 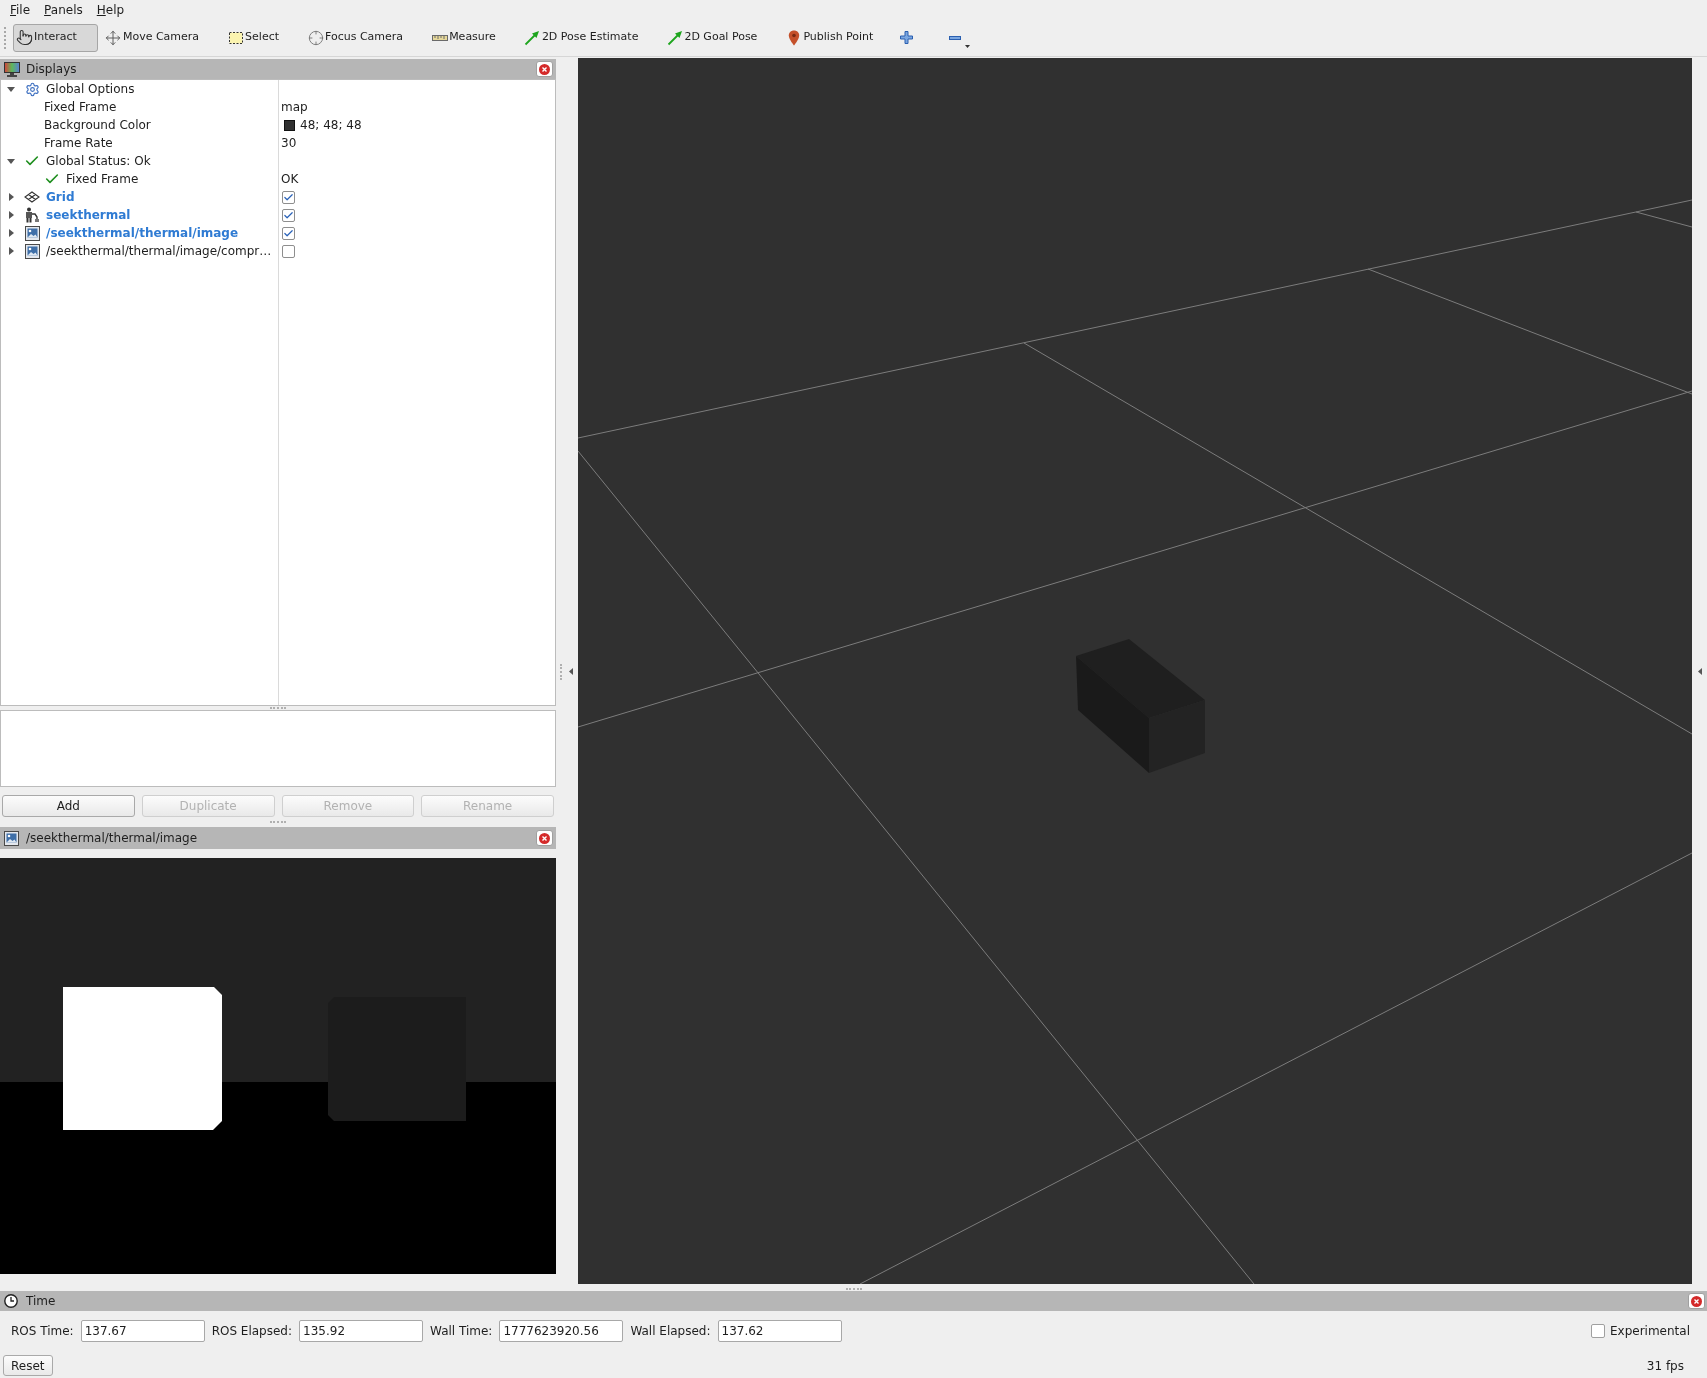 What do you see at coordinates (364, 37) in the screenshot?
I see `tool-button: Focus Camera` at bounding box center [364, 37].